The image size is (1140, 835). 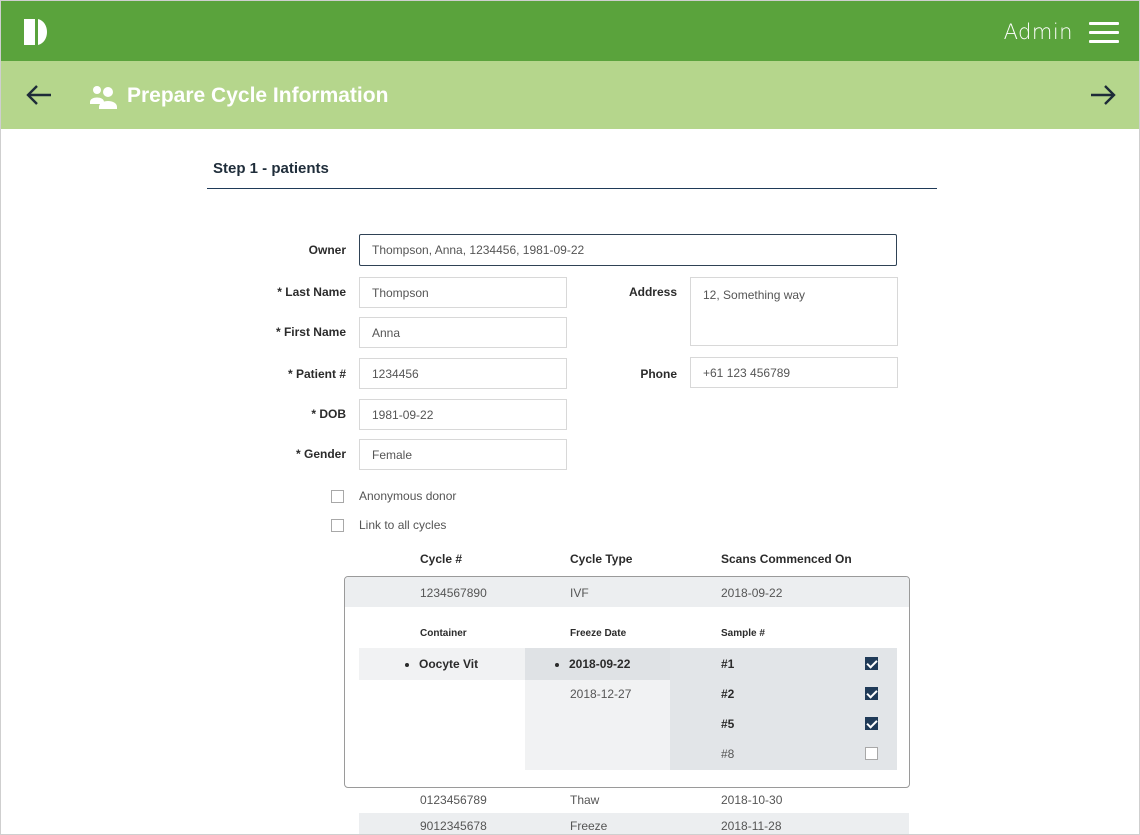 I want to click on col-header-cycle-type: Cycle Type, so click(x=601, y=559).